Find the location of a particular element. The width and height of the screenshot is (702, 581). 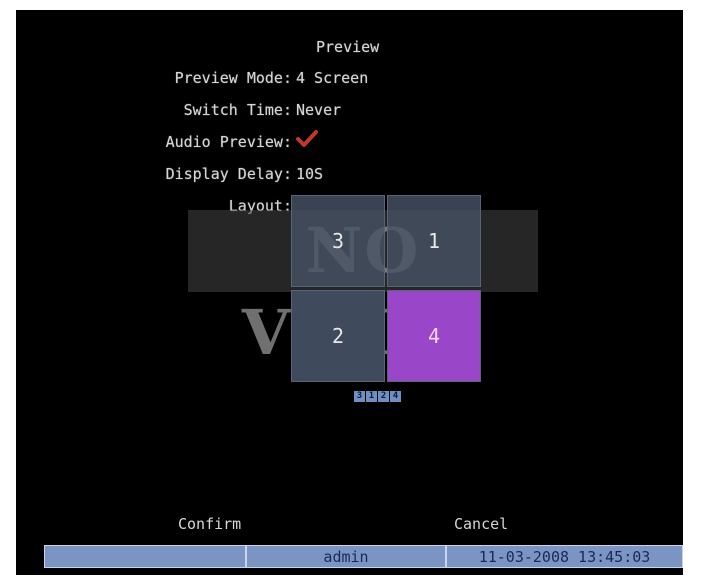

layout-sequence-indicator: 3 1 2 4 is located at coordinates (377, 396).